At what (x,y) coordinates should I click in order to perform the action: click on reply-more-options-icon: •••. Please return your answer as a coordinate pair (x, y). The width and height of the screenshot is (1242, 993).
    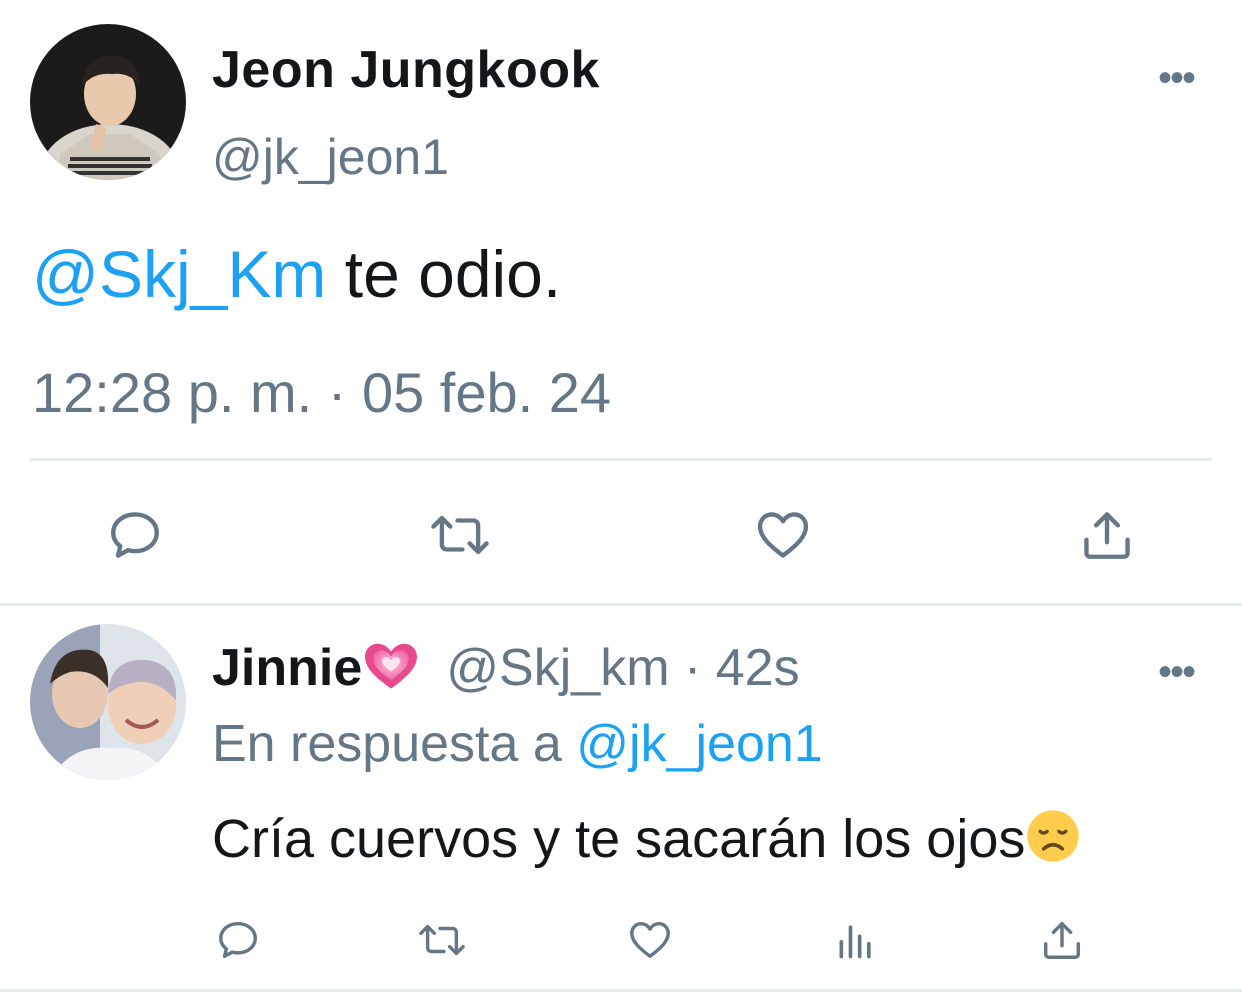
    Looking at the image, I should click on (1177, 672).